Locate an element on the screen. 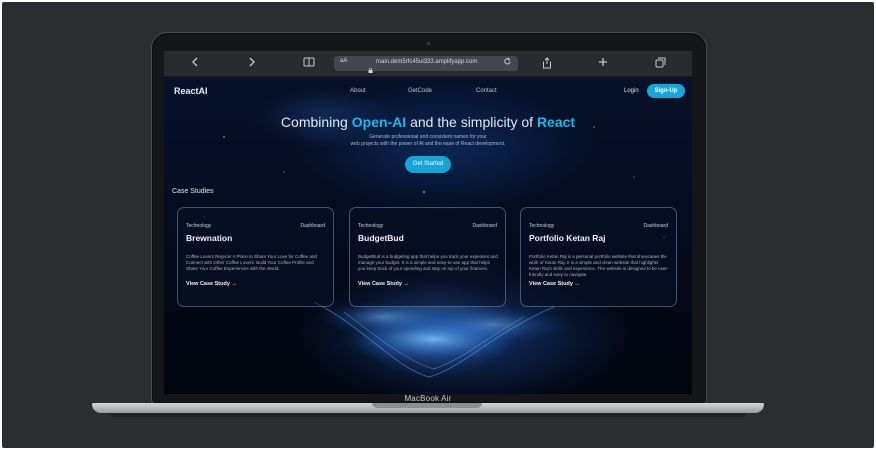 The image size is (876, 450). laptop-base-shadow is located at coordinates (428, 415).